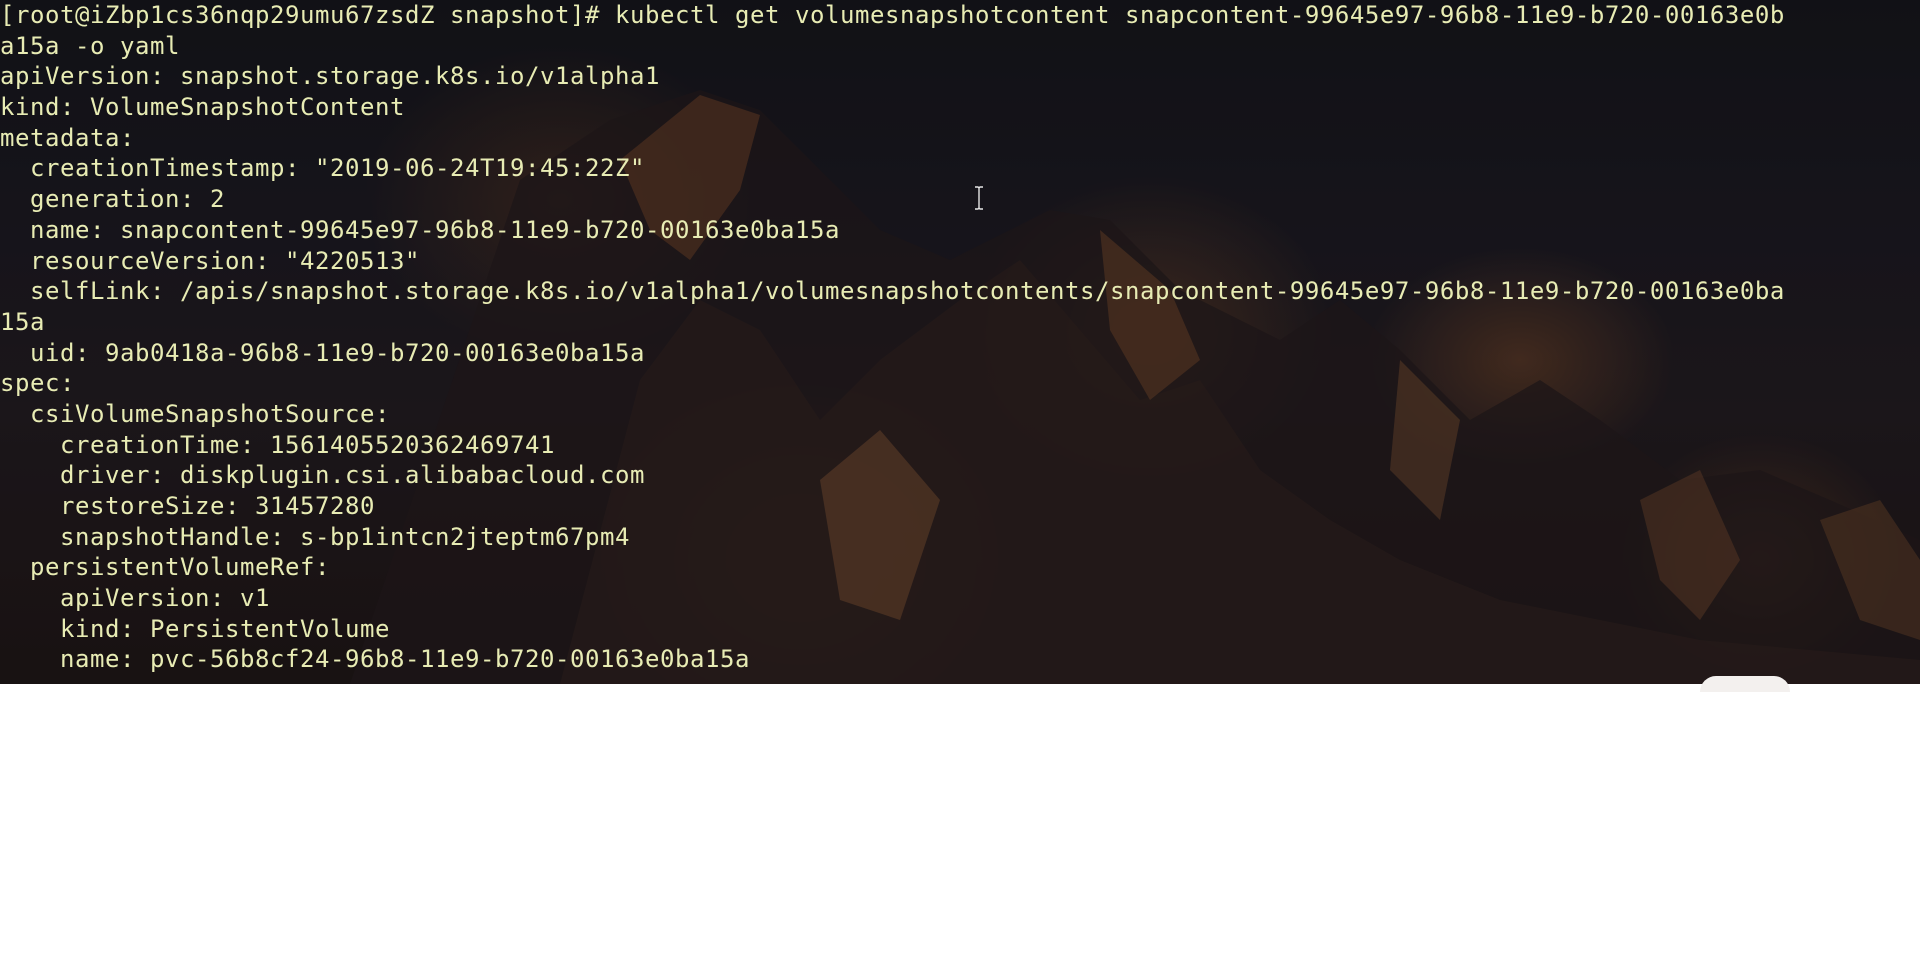 This screenshot has width=1920, height=978. What do you see at coordinates (22, 321) in the screenshot?
I see `terminal-line: 15a` at bounding box center [22, 321].